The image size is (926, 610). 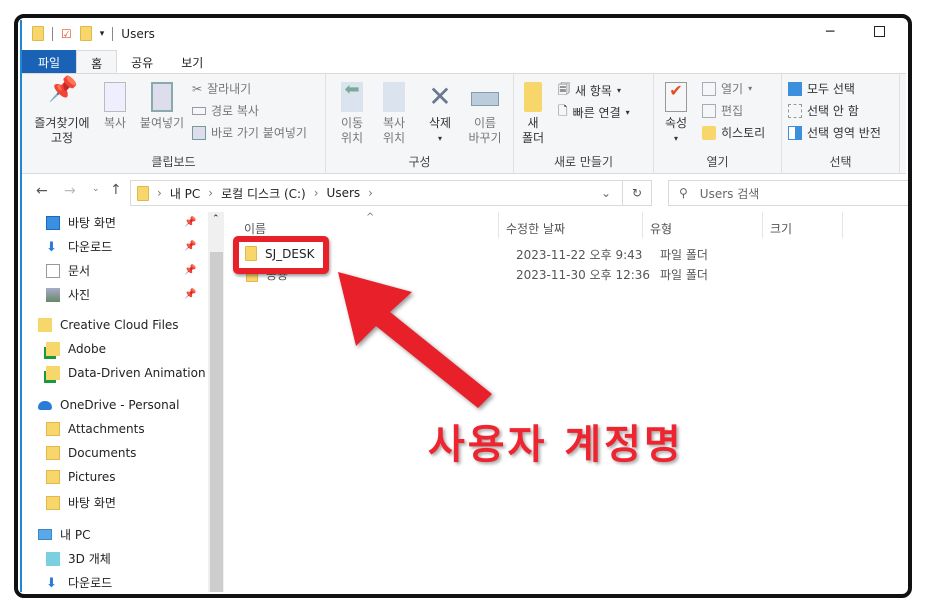 What do you see at coordinates (556, 445) in the screenshot?
I see `annotation-label: 사용자 계정명` at bounding box center [556, 445].